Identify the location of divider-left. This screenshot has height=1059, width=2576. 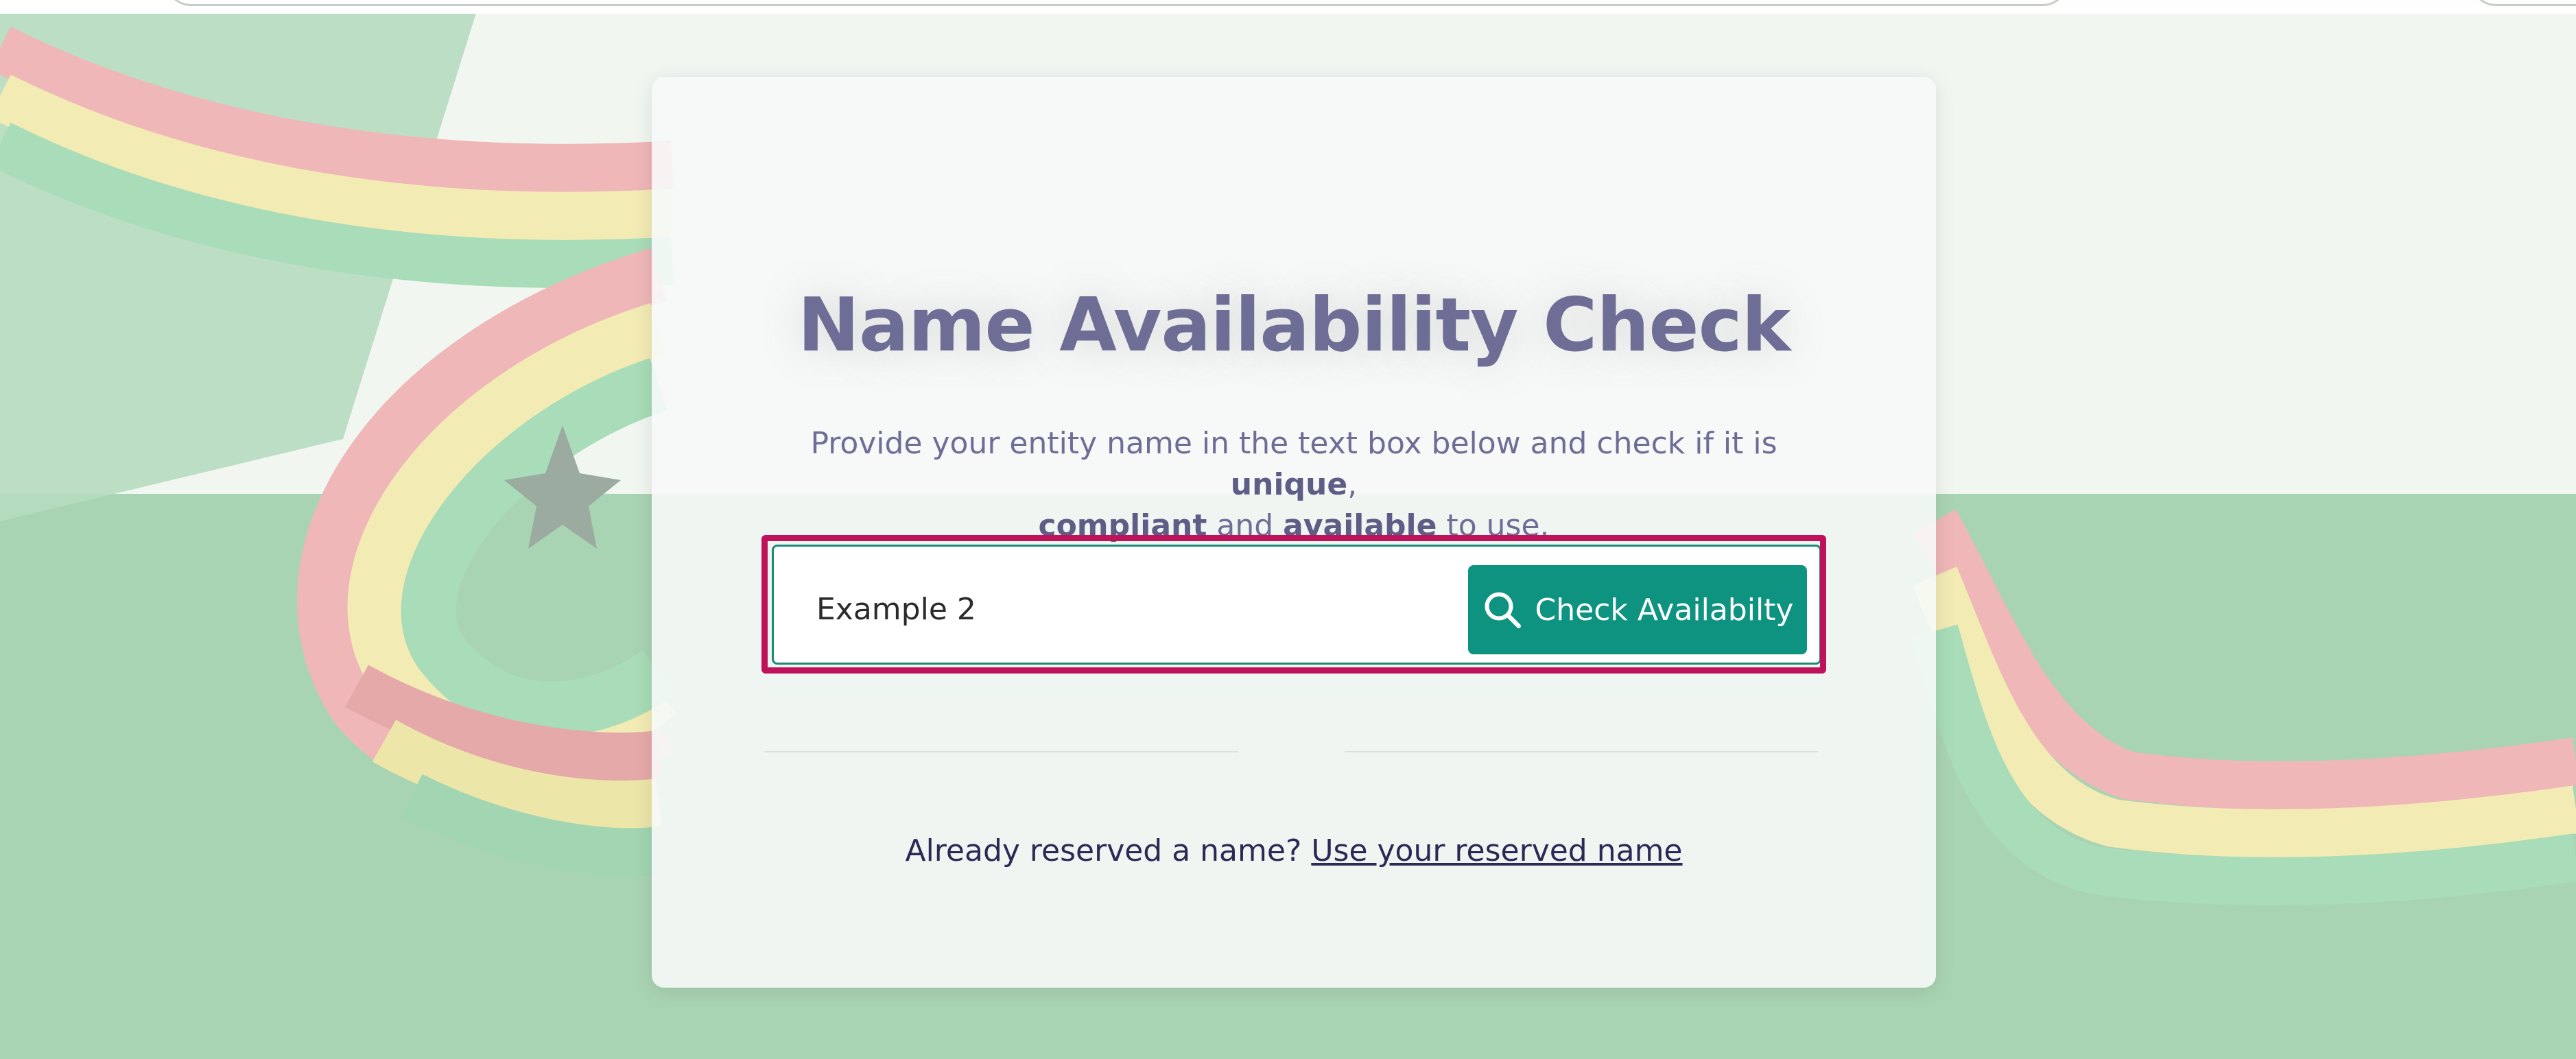
(1001, 751).